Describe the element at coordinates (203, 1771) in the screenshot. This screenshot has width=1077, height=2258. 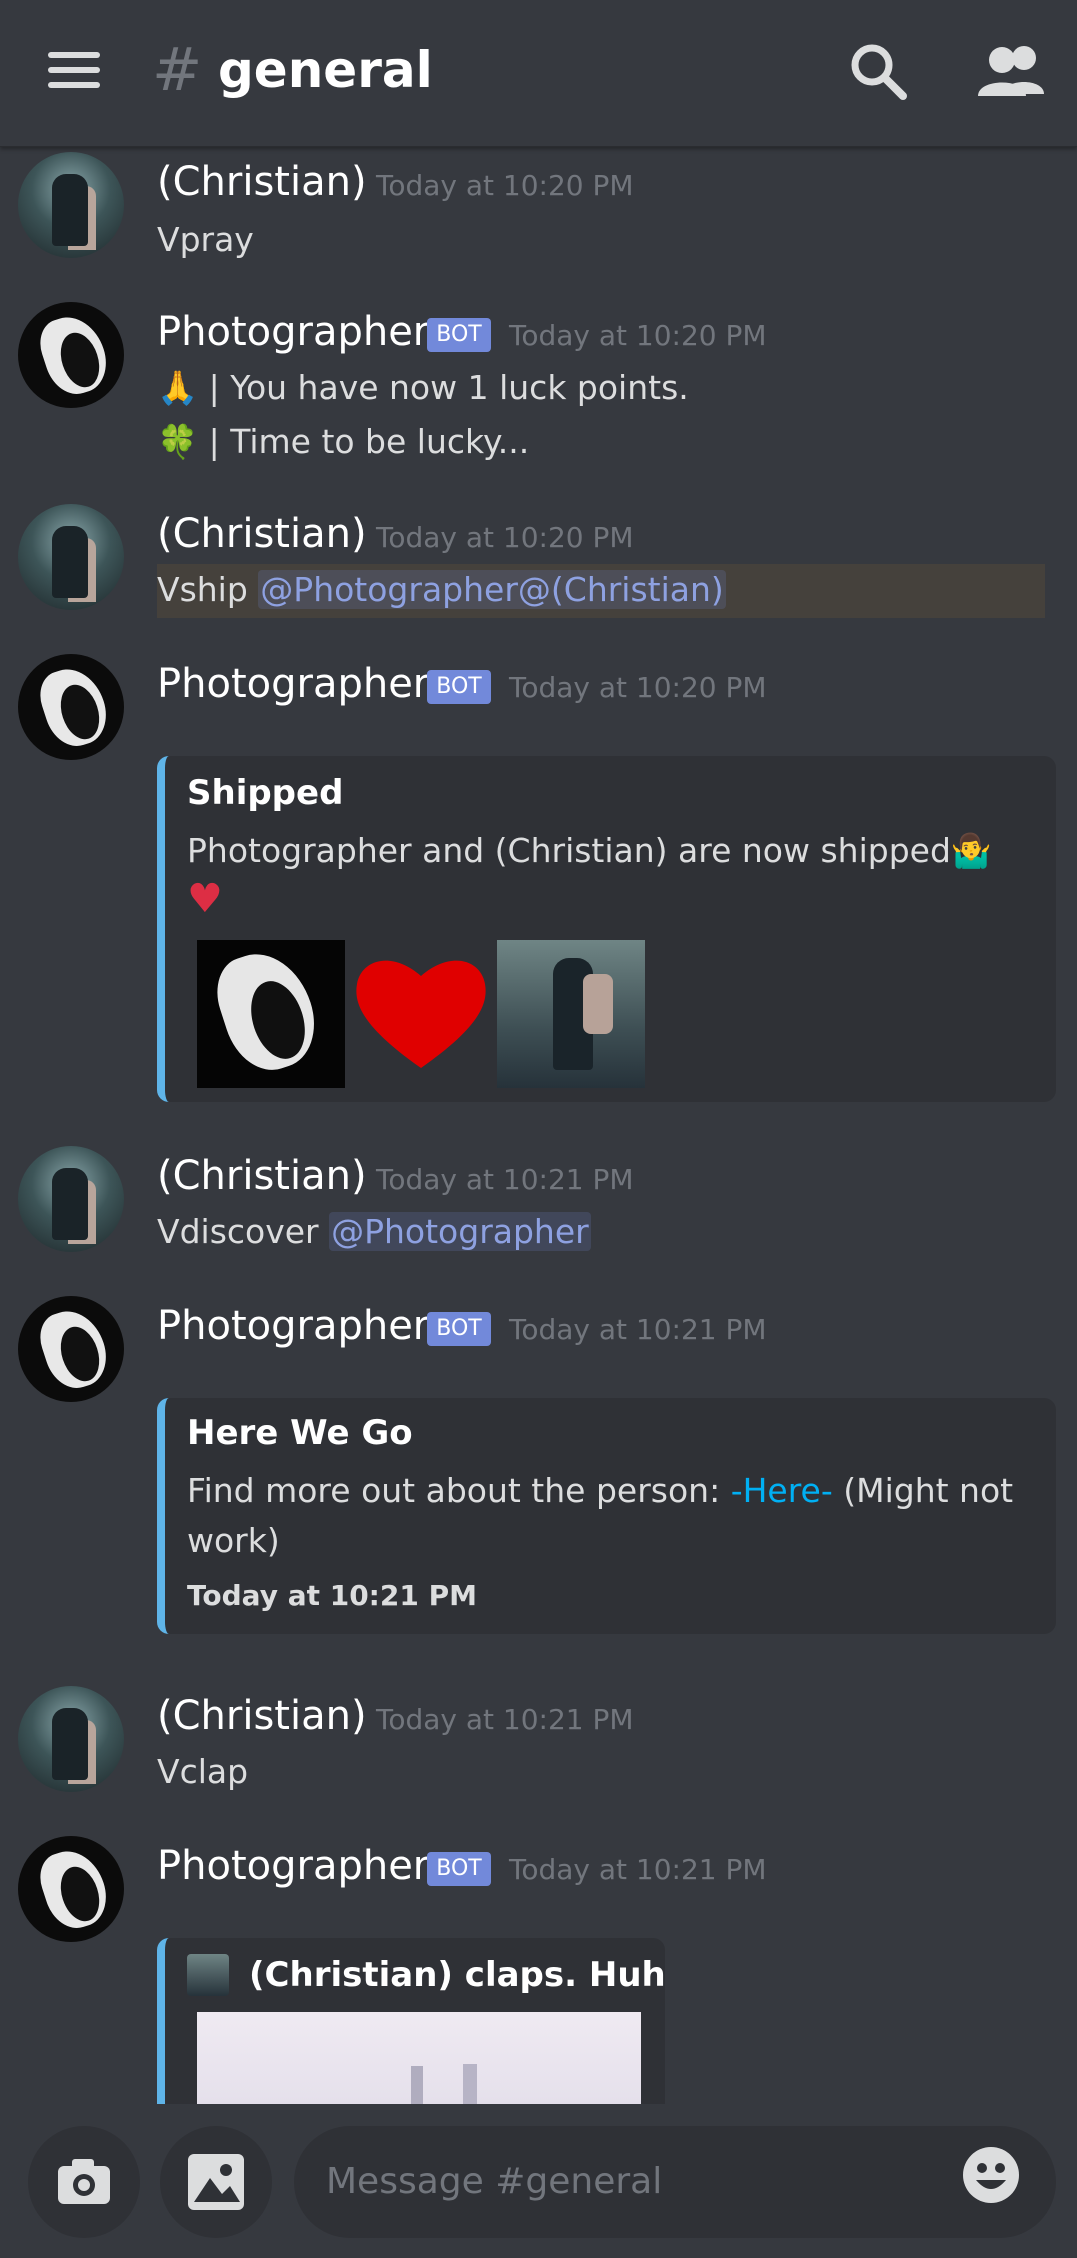
I see `message-text: Vclap` at that location.